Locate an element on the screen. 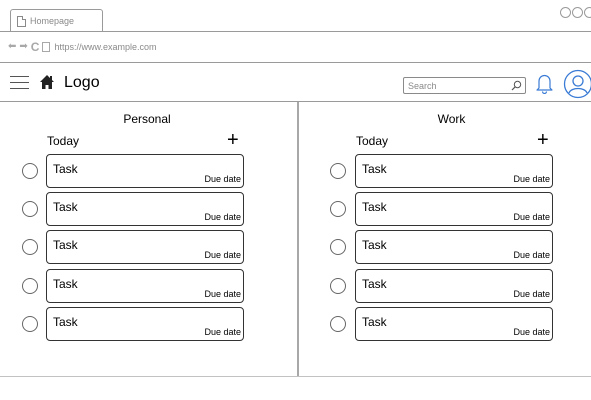 The width and height of the screenshot is (591, 400). window-controls is located at coordinates (575, 12).